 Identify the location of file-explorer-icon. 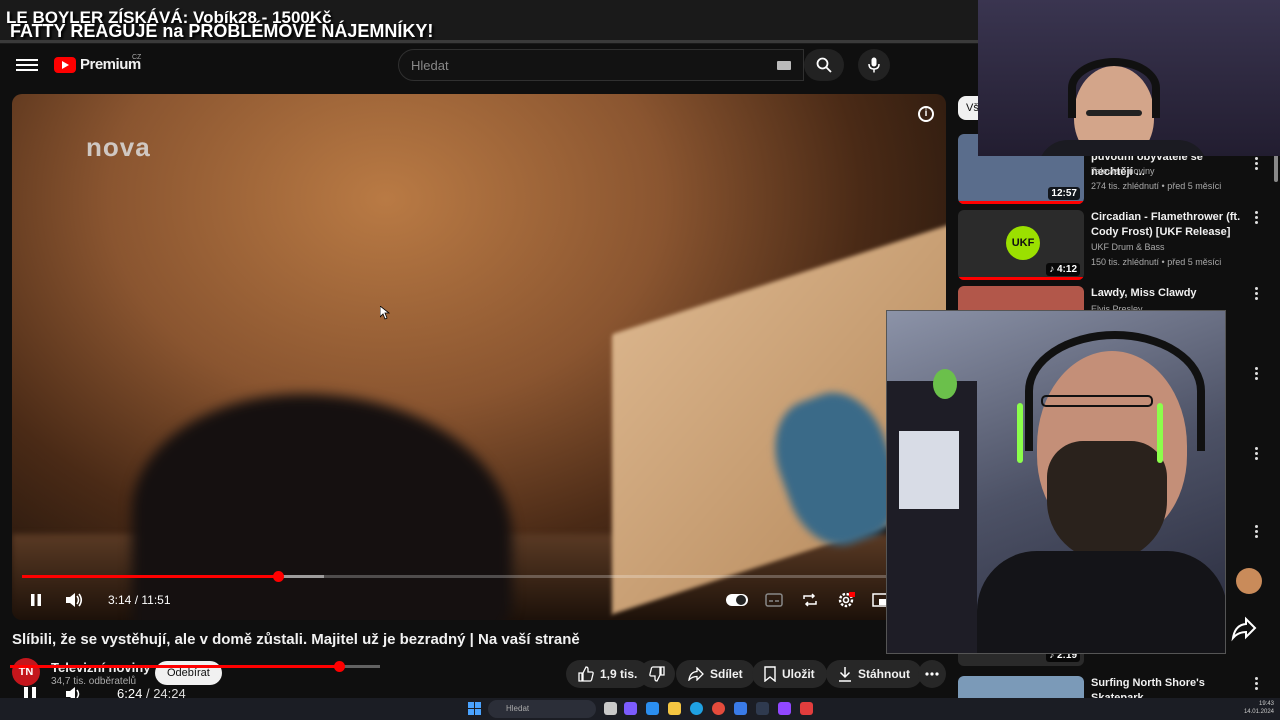
(674, 708).